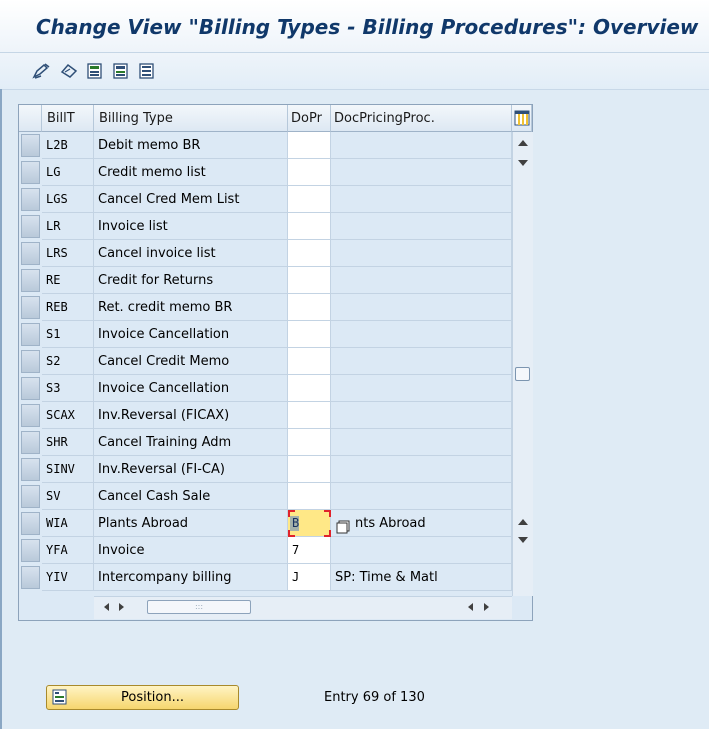  Describe the element at coordinates (296, 577) in the screenshot. I see `doc-pricing-proc-value: J` at that location.